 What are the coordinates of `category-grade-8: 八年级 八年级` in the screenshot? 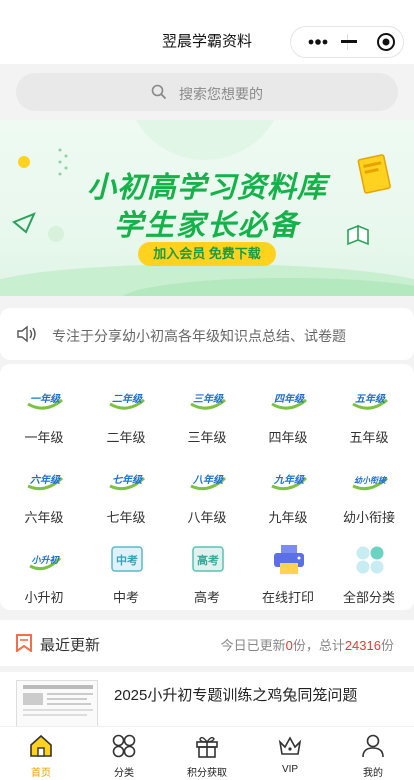 It's located at (207, 492).